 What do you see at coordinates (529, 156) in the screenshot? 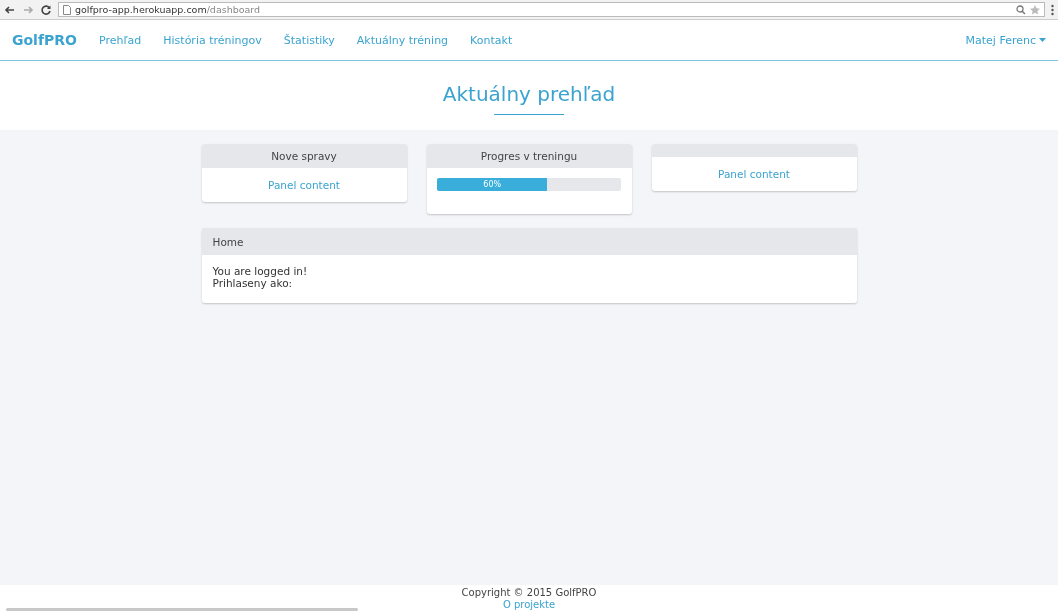
I see `panel-header: Progres v treningu` at bounding box center [529, 156].